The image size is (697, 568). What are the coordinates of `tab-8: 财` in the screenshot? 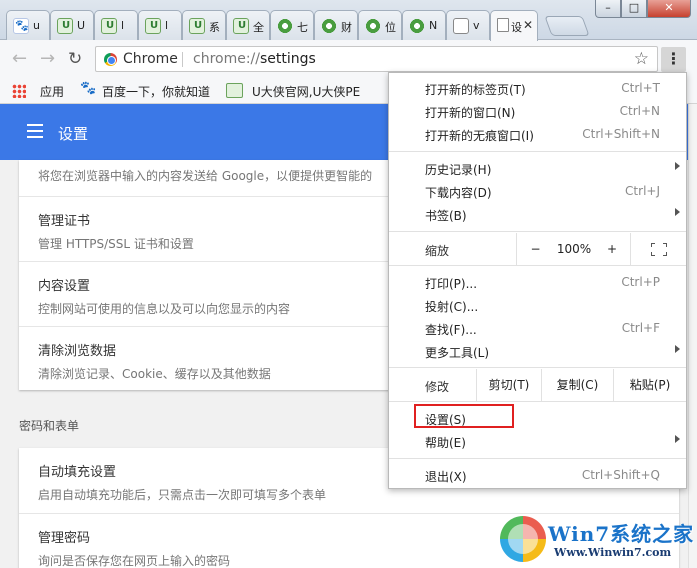 It's located at (336, 25).